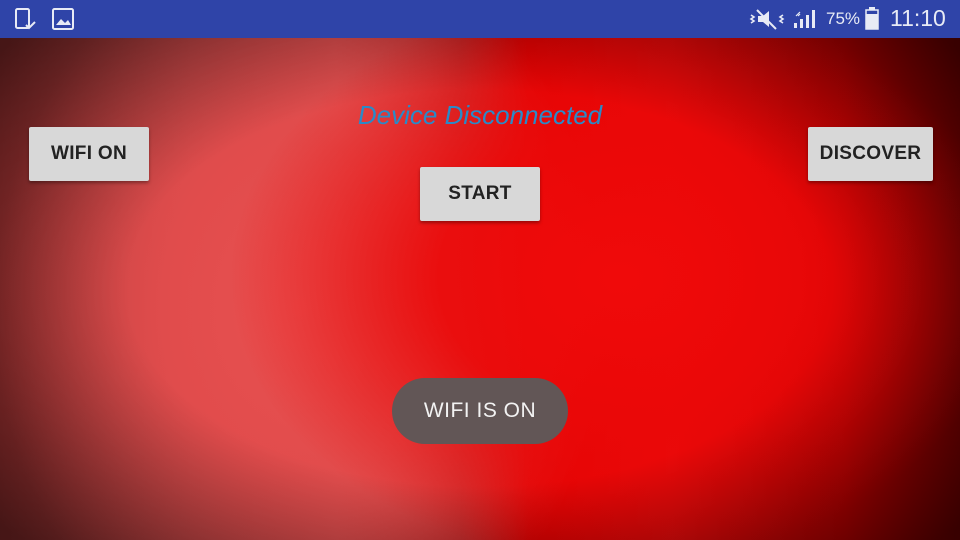 The width and height of the screenshot is (960, 540). Describe the element at coordinates (480, 115) in the screenshot. I see `connection-status-text: Device Disconnected` at that location.